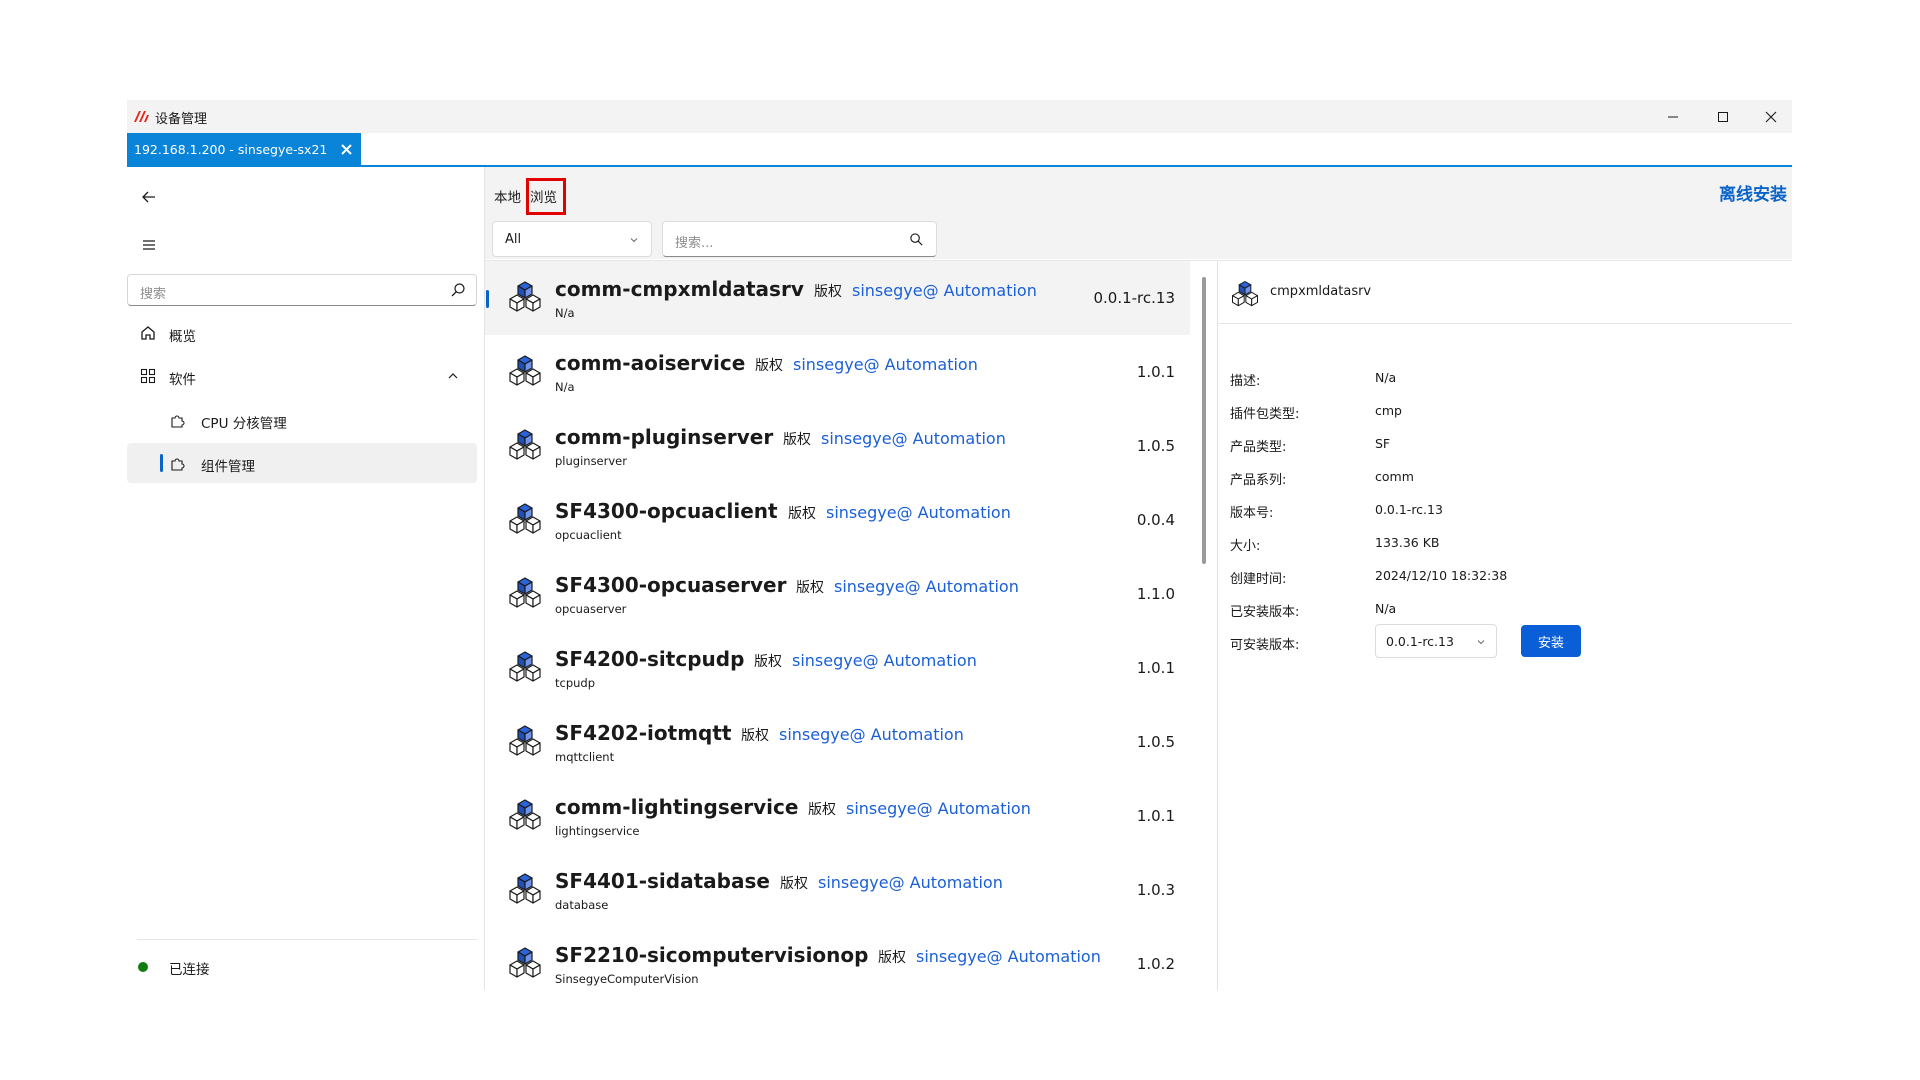 The height and width of the screenshot is (1080, 1920). Describe the element at coordinates (572, 239) in the screenshot. I see `category-filter-select: All` at that location.